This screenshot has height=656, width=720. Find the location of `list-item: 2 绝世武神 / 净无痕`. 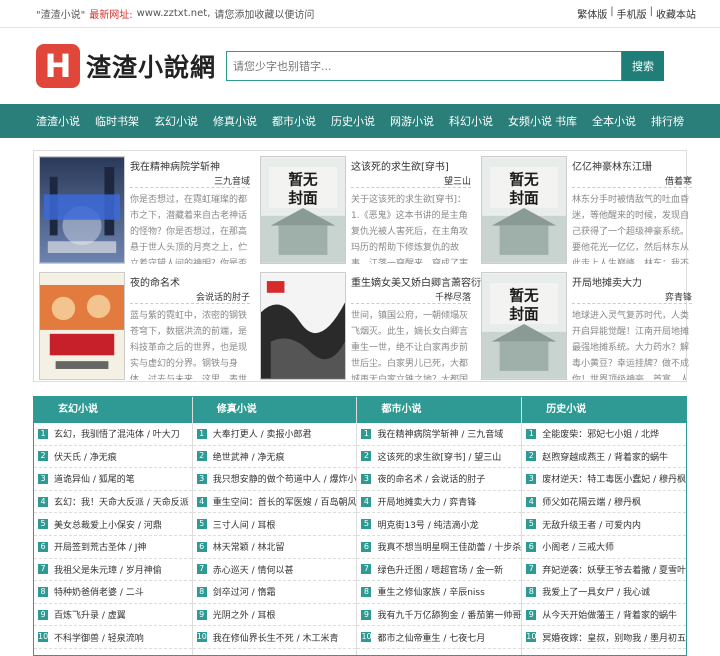

list-item: 2 绝世武神 / 净无痕 is located at coordinates (274, 457).